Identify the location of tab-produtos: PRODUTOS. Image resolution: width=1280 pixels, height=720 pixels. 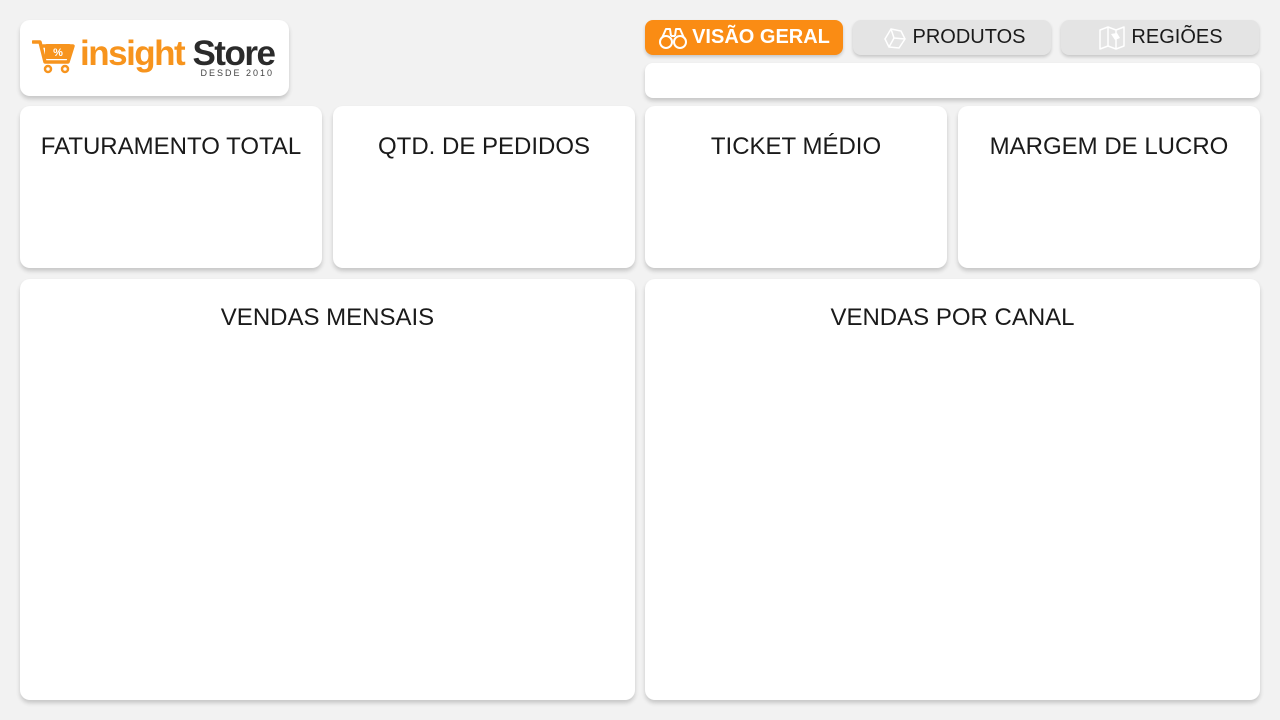
(952, 37).